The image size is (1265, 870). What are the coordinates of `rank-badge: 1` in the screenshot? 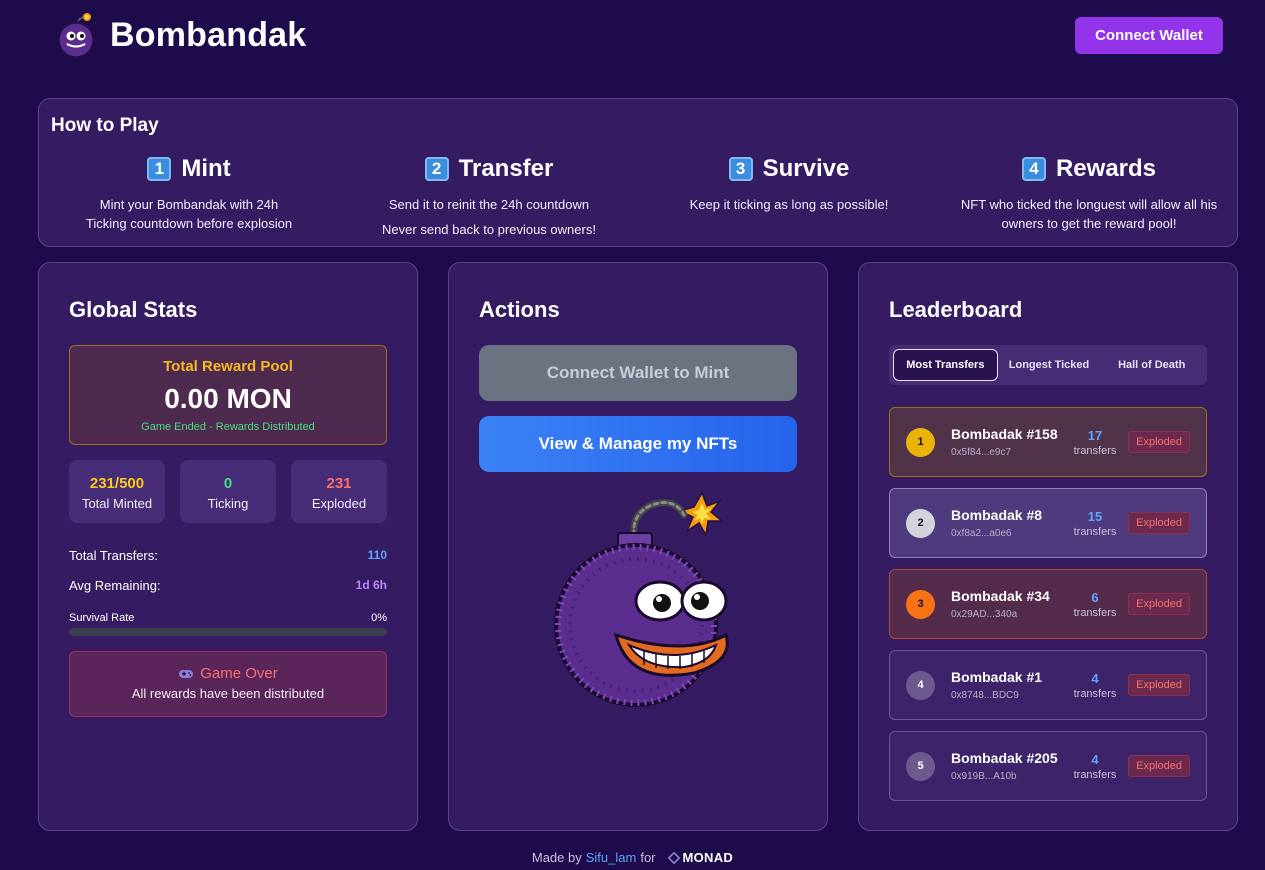 It's located at (920, 442).